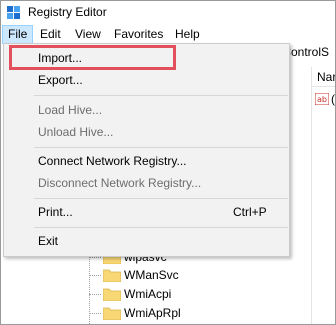 The width and height of the screenshot is (336, 325). I want to click on name-column-label: Nar, so click(326, 77).